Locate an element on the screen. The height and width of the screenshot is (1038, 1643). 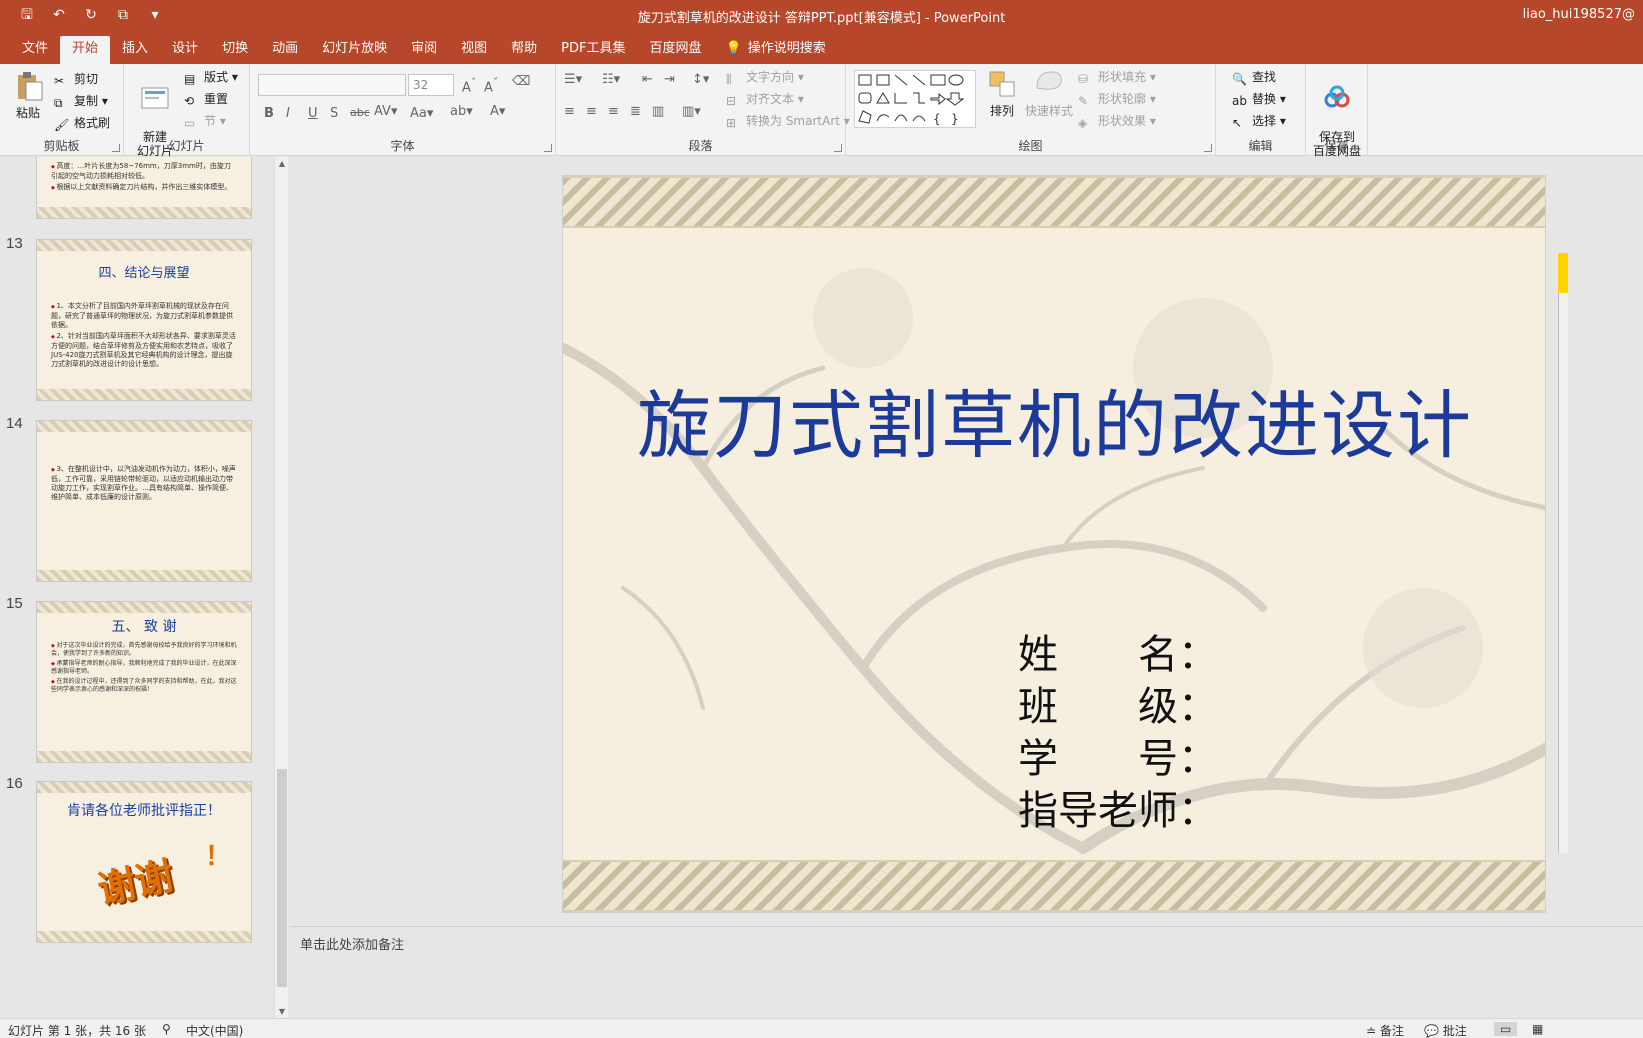
accessibility-icon: ⚲ is located at coordinates (166, 1029).